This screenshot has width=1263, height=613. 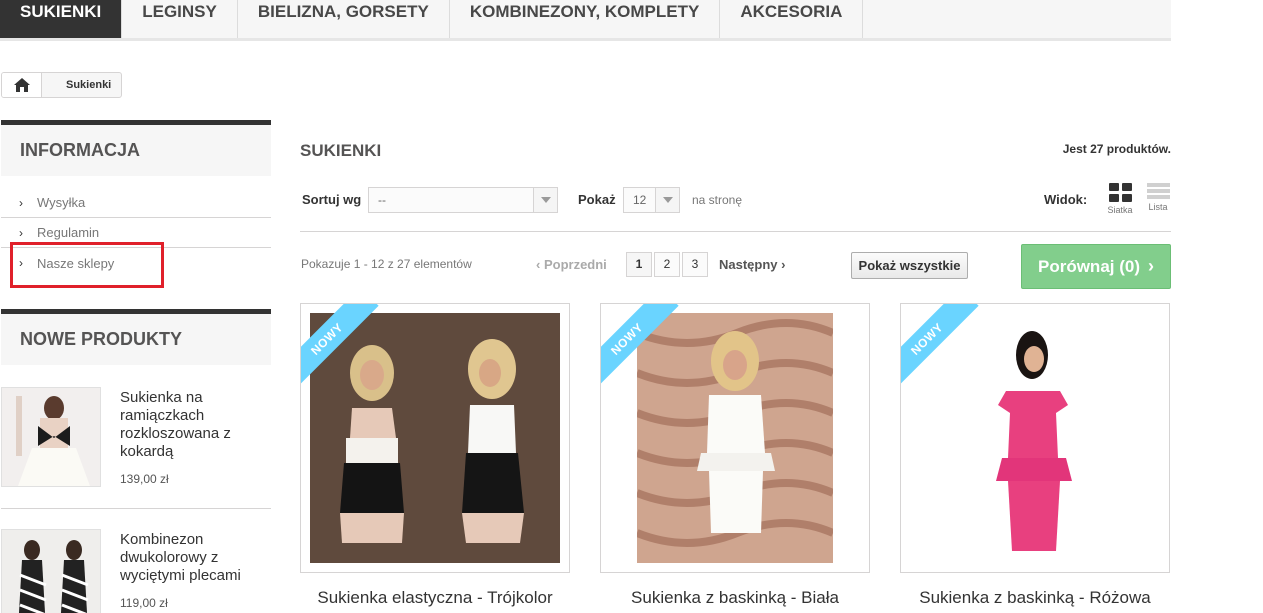 What do you see at coordinates (695, 264) in the screenshot?
I see `page-number: 3` at bounding box center [695, 264].